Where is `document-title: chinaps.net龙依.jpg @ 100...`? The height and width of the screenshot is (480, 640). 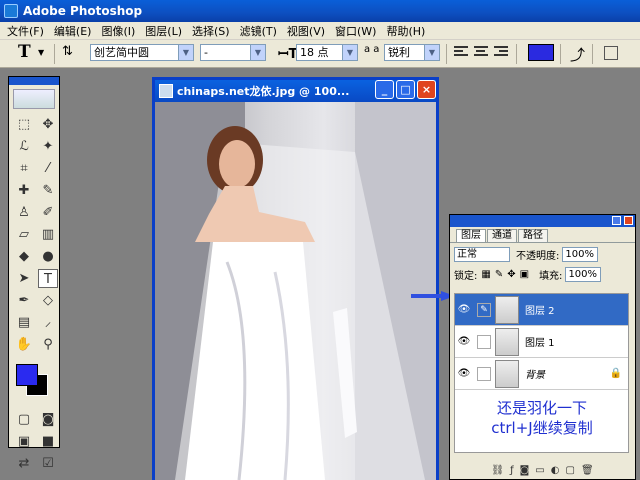 document-title: chinaps.net龙依.jpg @ 100... is located at coordinates (263, 91).